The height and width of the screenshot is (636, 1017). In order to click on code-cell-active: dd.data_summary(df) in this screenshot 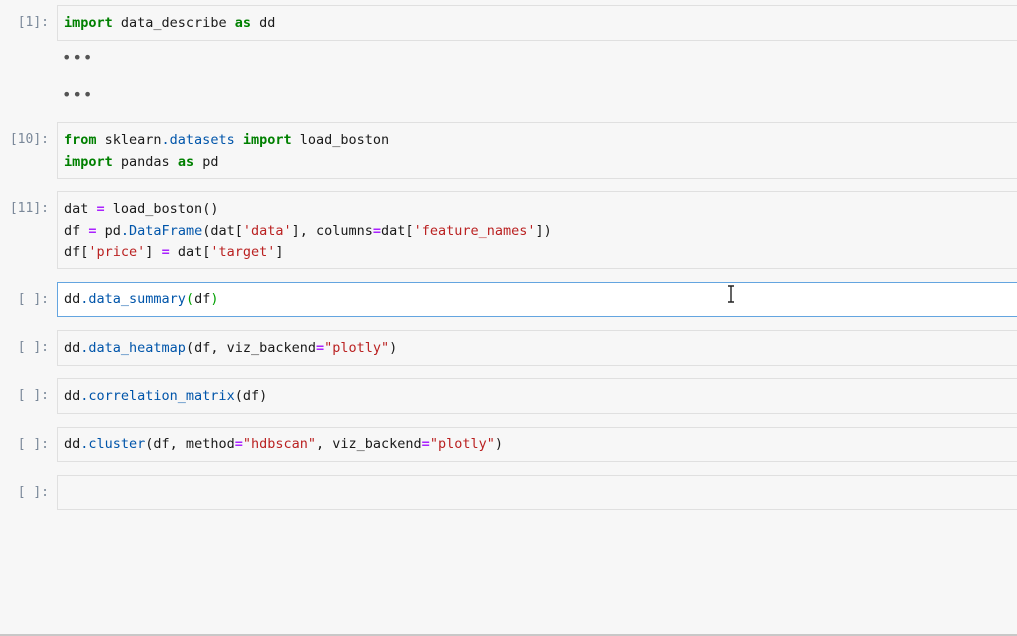, I will do `click(537, 299)`.